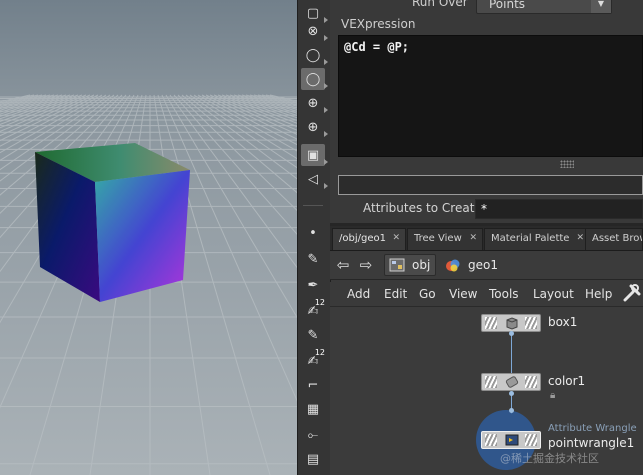 The image size is (643, 475). Describe the element at coordinates (313, 310) in the screenshot. I see `paint-12-icon: ✍ 12` at that location.